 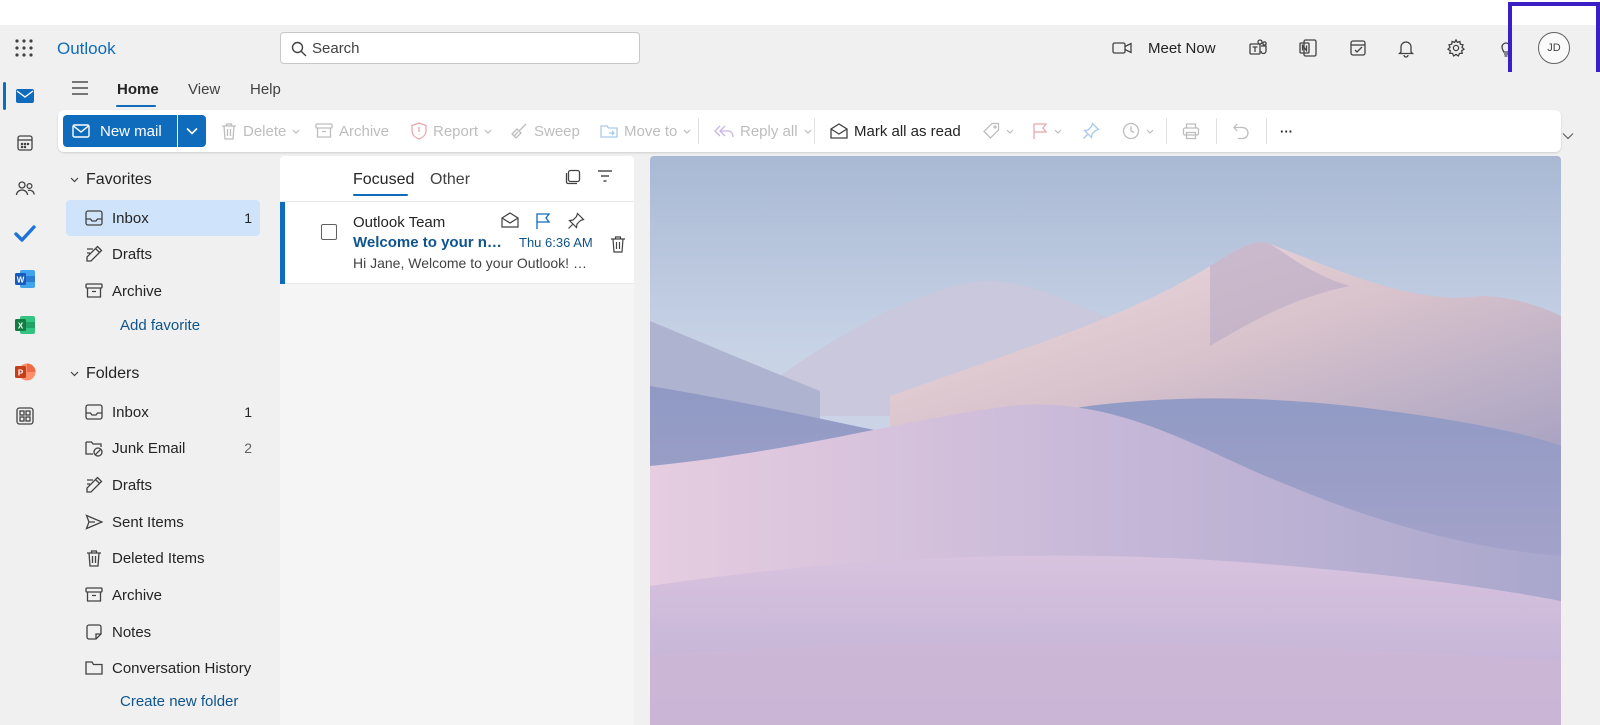 I want to click on folder-item-sent-items: Sent Items, so click(x=163, y=522).